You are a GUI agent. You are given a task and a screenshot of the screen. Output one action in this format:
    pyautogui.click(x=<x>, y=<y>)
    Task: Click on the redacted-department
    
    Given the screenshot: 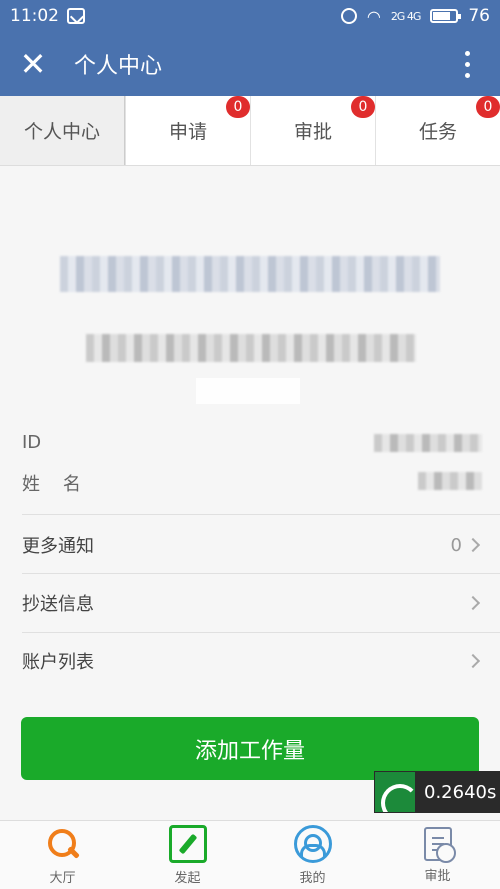 What is the action you would take?
    pyautogui.click(x=251, y=348)
    